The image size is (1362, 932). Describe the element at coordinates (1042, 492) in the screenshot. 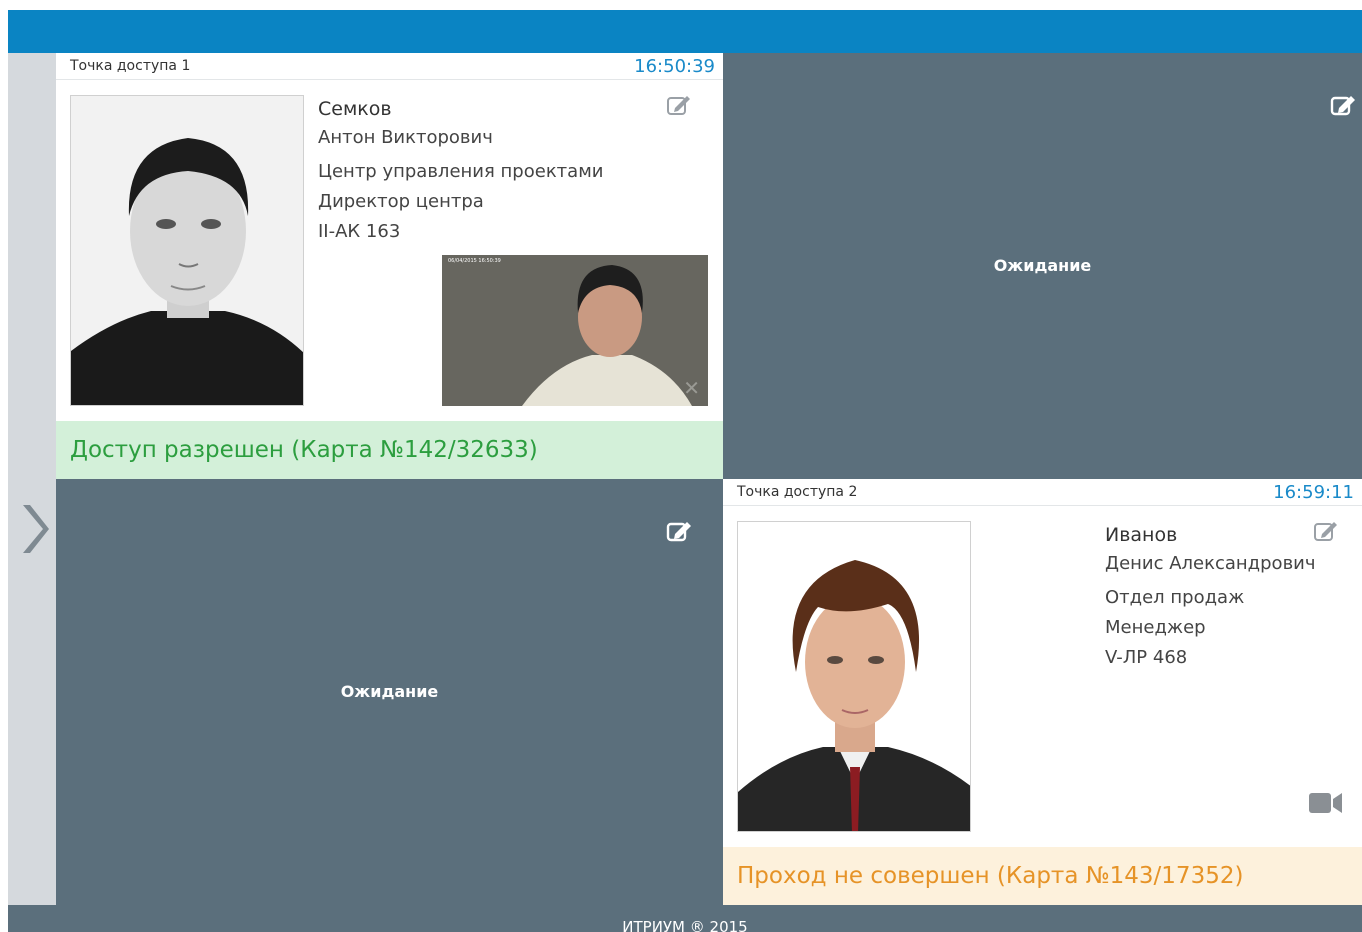

I see `panel-header: Точка доступа 2 16:59:11` at that location.